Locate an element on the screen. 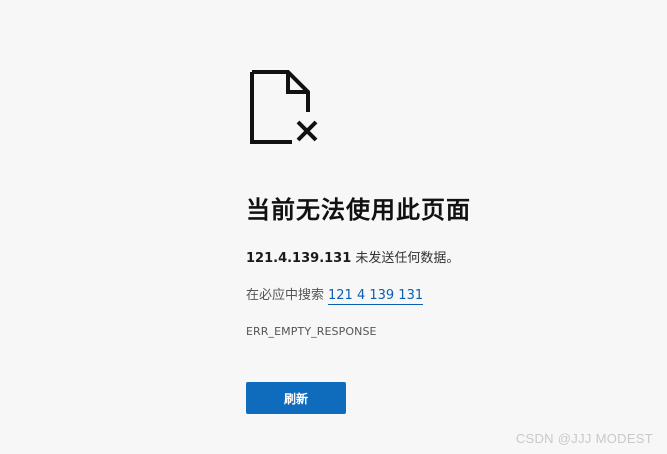 This screenshot has width=667, height=454. error-detail: 121.4.139.131 未发送任何数据。 is located at coordinates (352, 256).